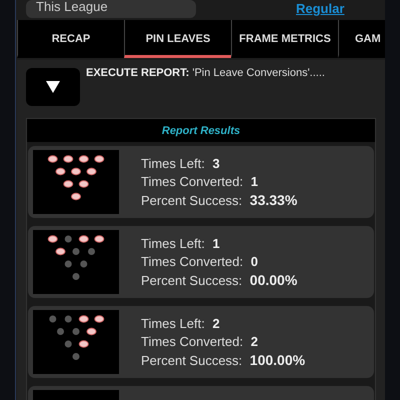 The width and height of the screenshot is (400, 400). What do you see at coordinates (181, 323) in the screenshot?
I see `stat-line: Times Left: 2` at bounding box center [181, 323].